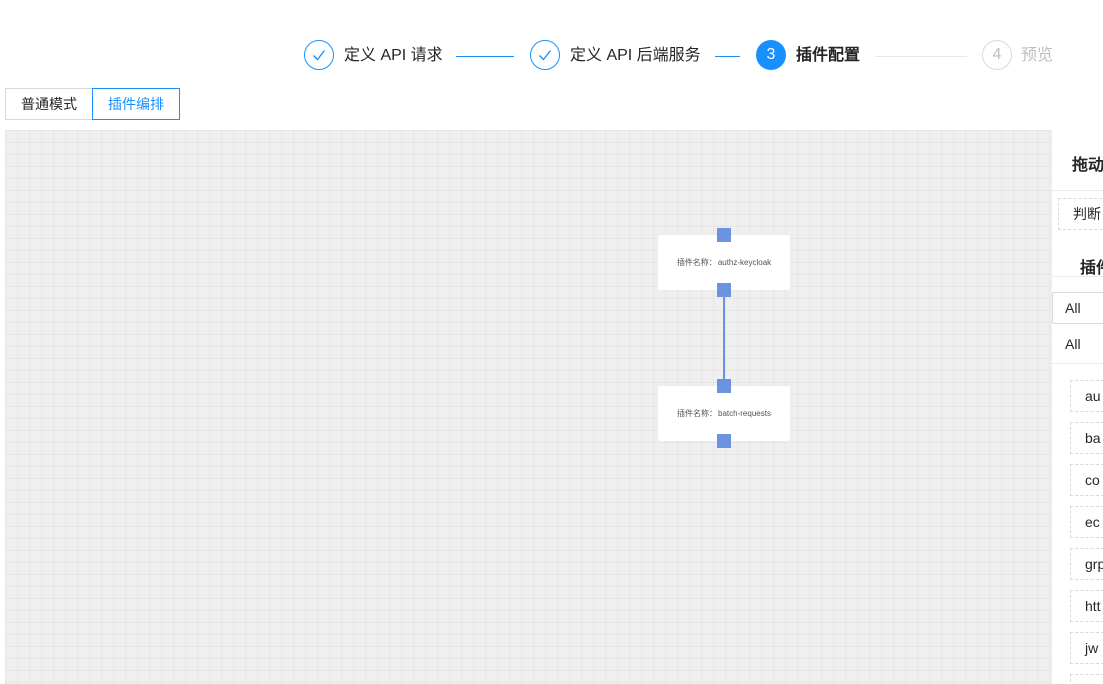  Describe the element at coordinates (635, 55) in the screenshot. I see `step-2-title: 定义 API 后端服务` at that location.